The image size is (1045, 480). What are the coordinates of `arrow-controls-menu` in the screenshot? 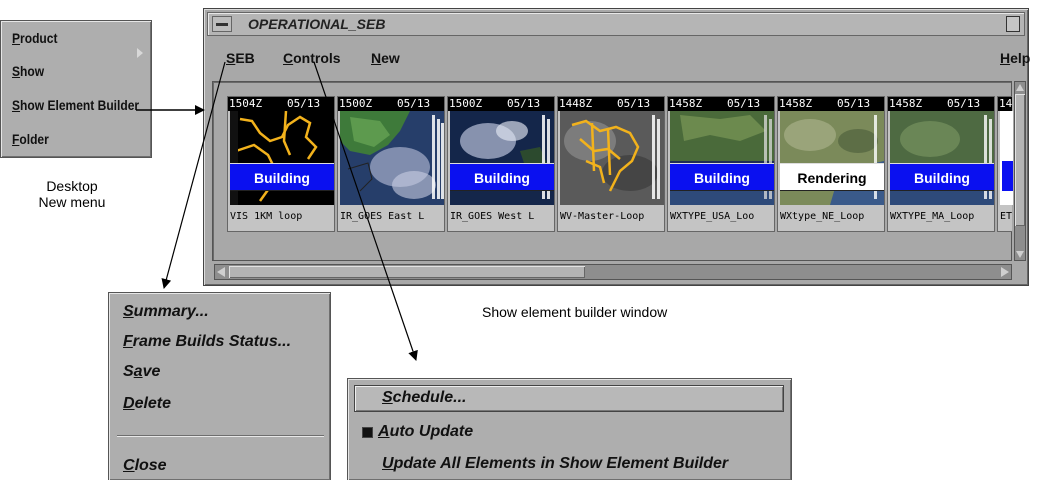 It's located at (365, 211).